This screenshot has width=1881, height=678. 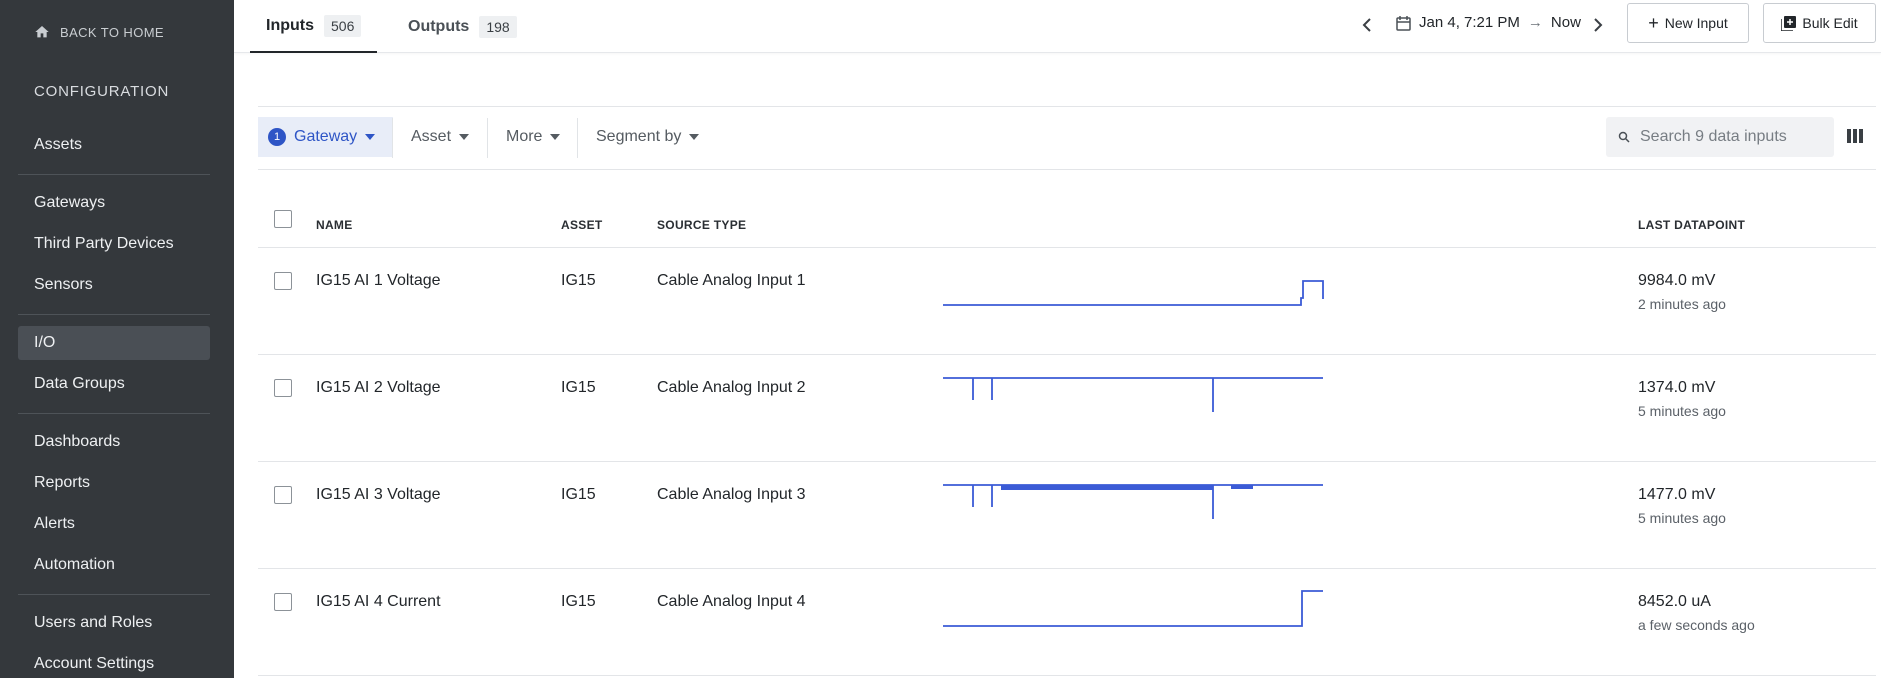 What do you see at coordinates (42, 32) in the screenshot?
I see `home-icon` at bounding box center [42, 32].